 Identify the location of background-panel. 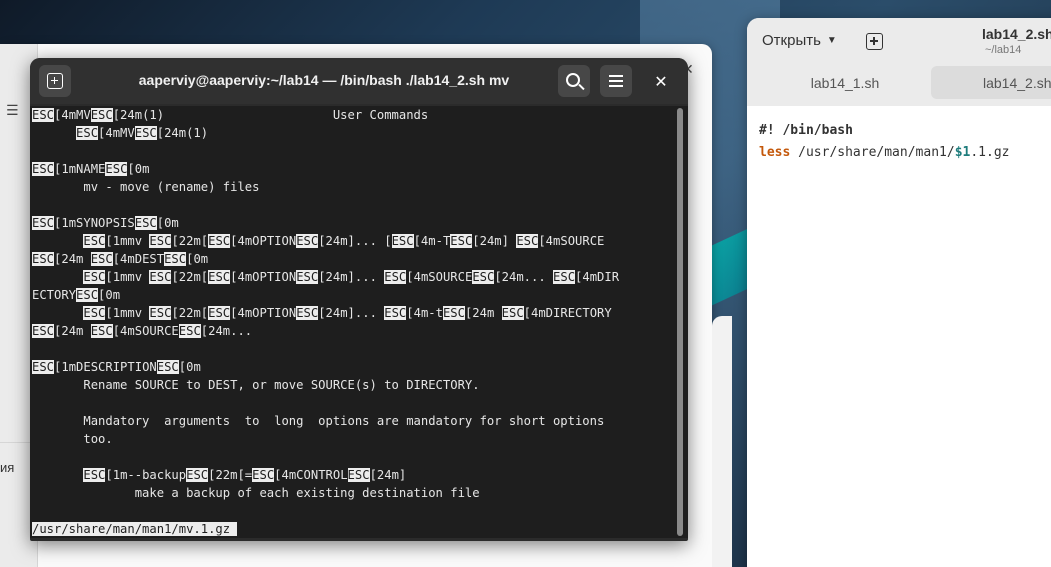
(722, 441).